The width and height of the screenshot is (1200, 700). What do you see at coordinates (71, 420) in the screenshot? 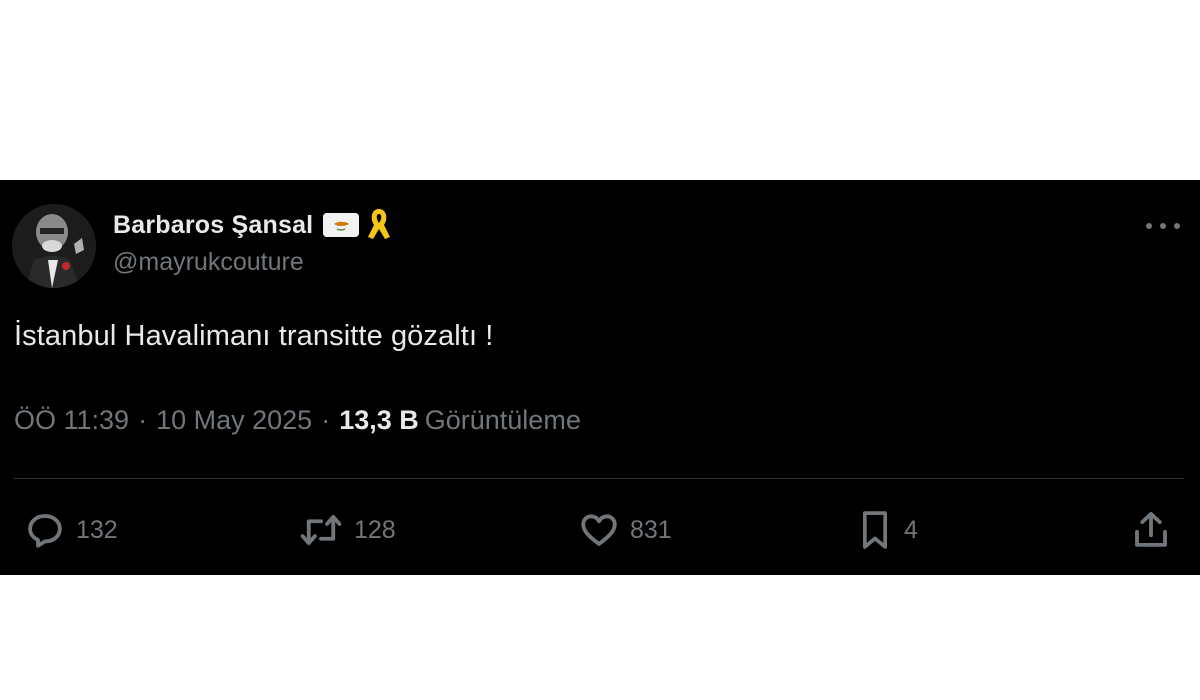
I see `tweet-time: ÖÖ 11:39` at bounding box center [71, 420].